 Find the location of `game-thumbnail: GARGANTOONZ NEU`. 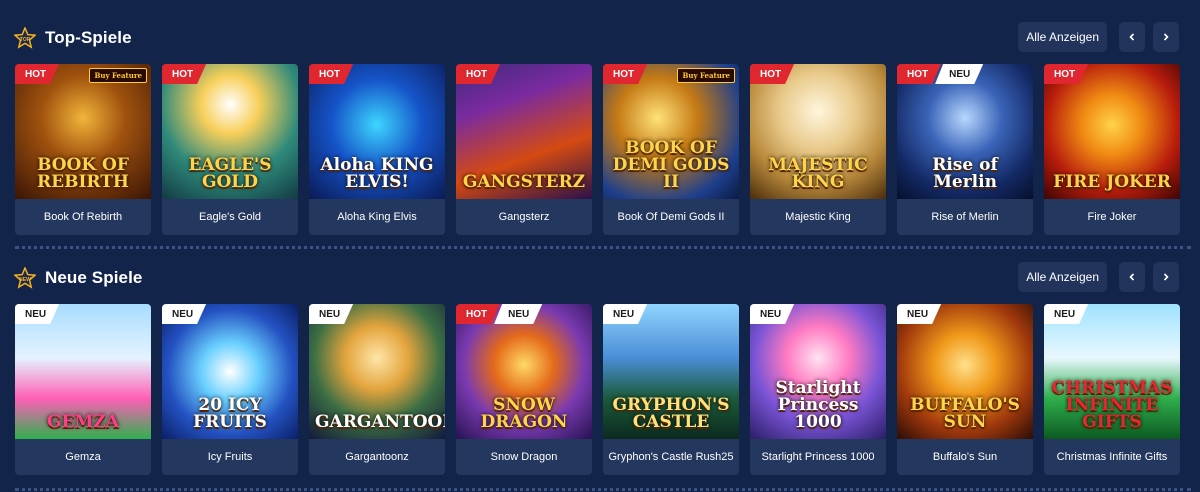

game-thumbnail: GARGANTOONZ NEU is located at coordinates (377, 371).